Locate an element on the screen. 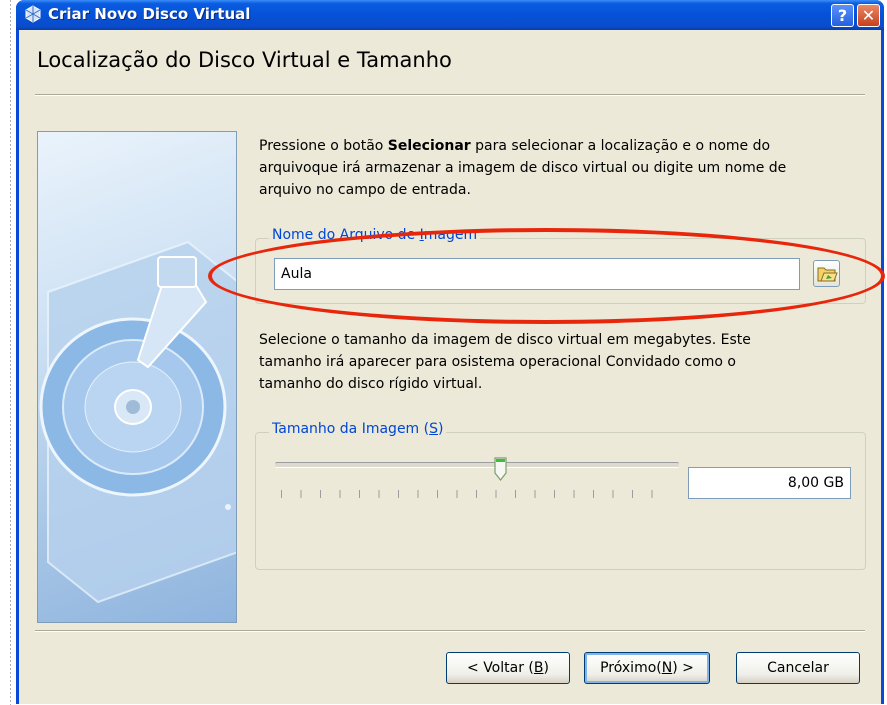 The image size is (887, 705). help-icon: ? is located at coordinates (842, 15).